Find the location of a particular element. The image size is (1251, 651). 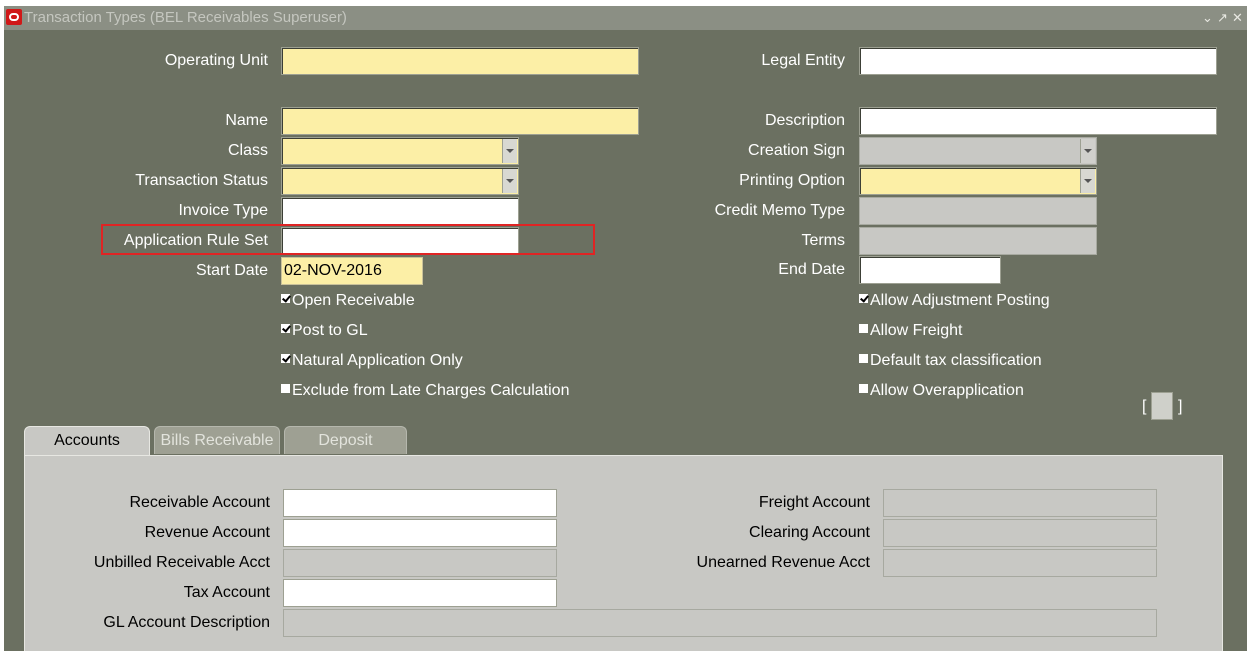

class-label: Class is located at coordinates (247, 150).